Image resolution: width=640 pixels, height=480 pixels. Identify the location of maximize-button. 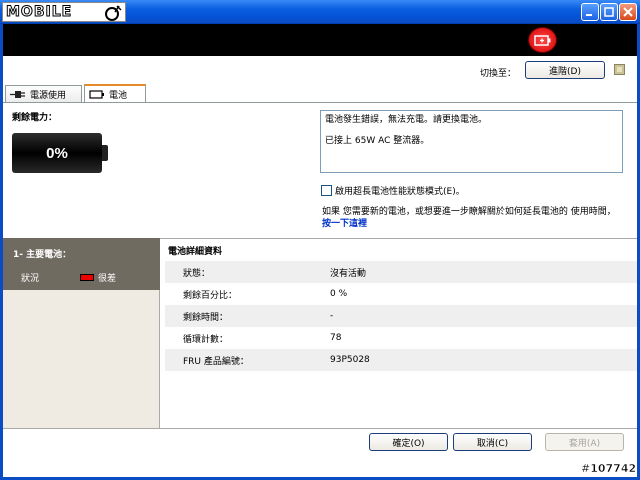
(609, 12).